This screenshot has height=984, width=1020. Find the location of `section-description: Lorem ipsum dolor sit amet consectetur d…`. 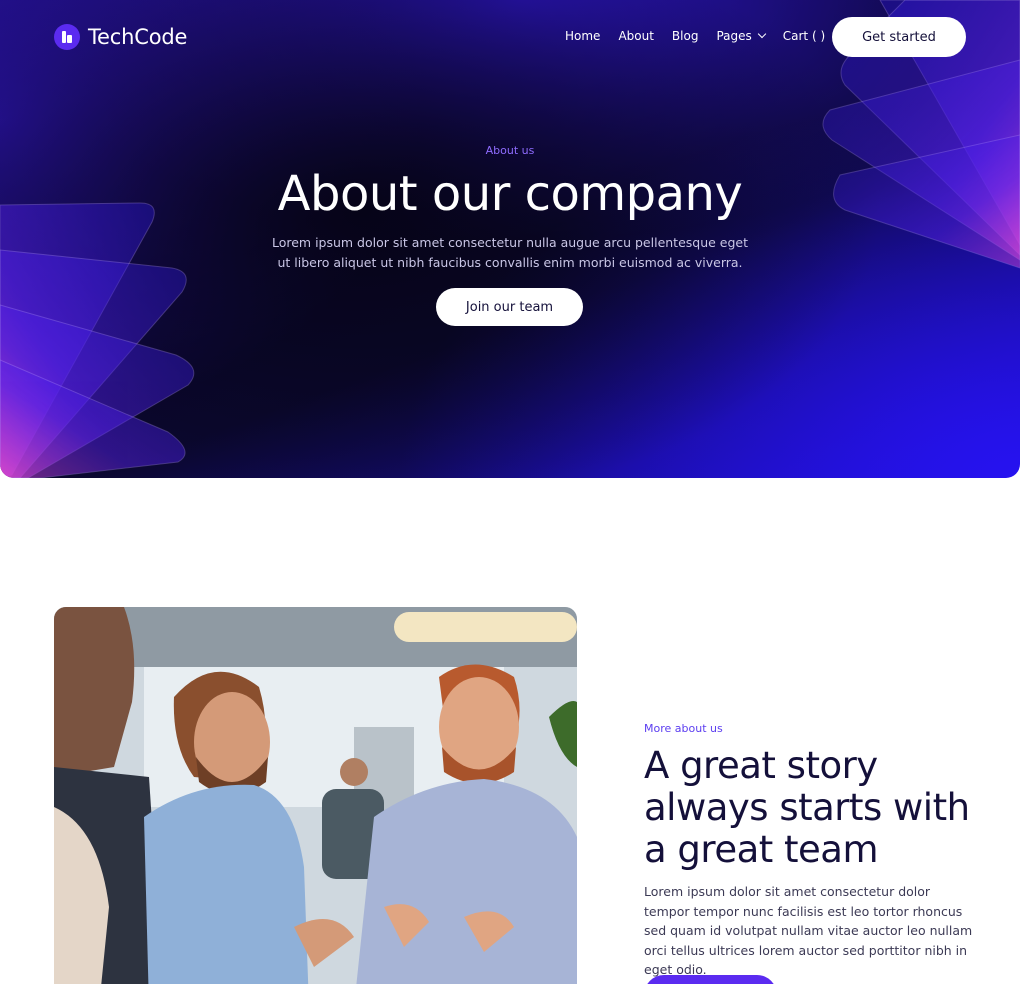

section-description: Lorem ipsum dolor sit amet consectetur d… is located at coordinates (808, 930).